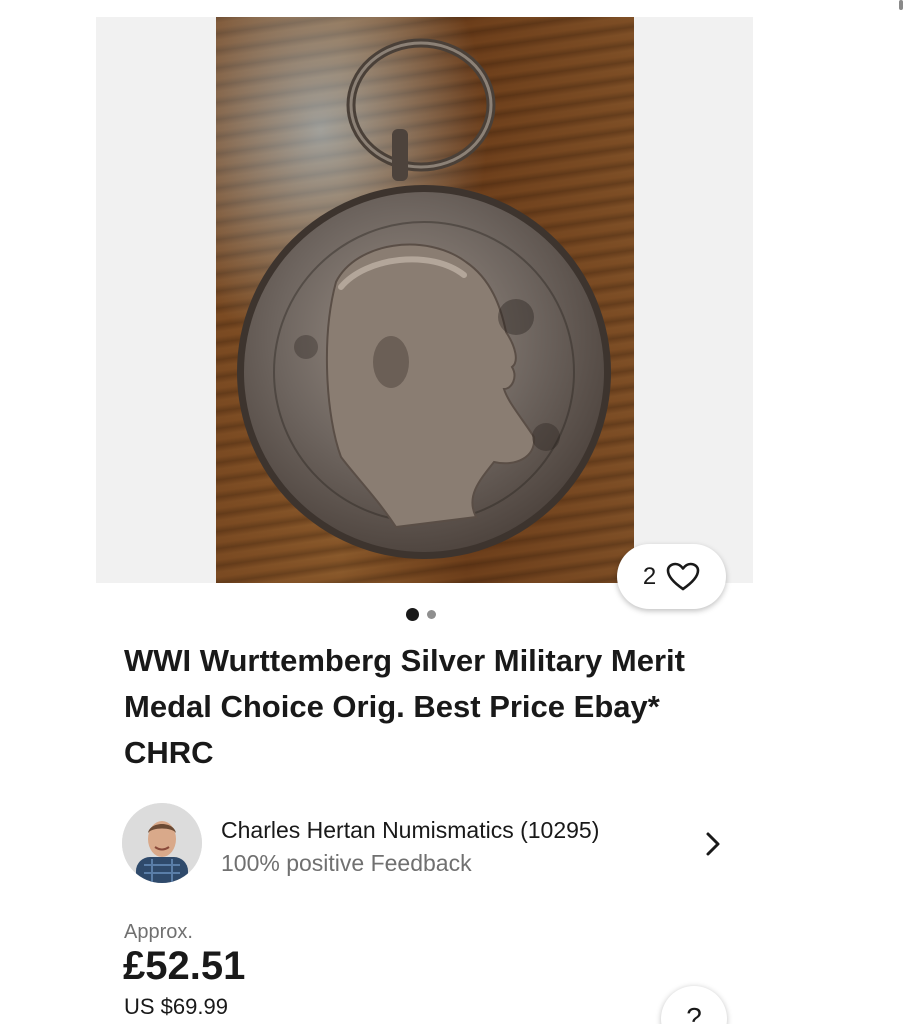  Describe the element at coordinates (346, 863) in the screenshot. I see `seller-feedback: 100% positive Feedback` at that location.